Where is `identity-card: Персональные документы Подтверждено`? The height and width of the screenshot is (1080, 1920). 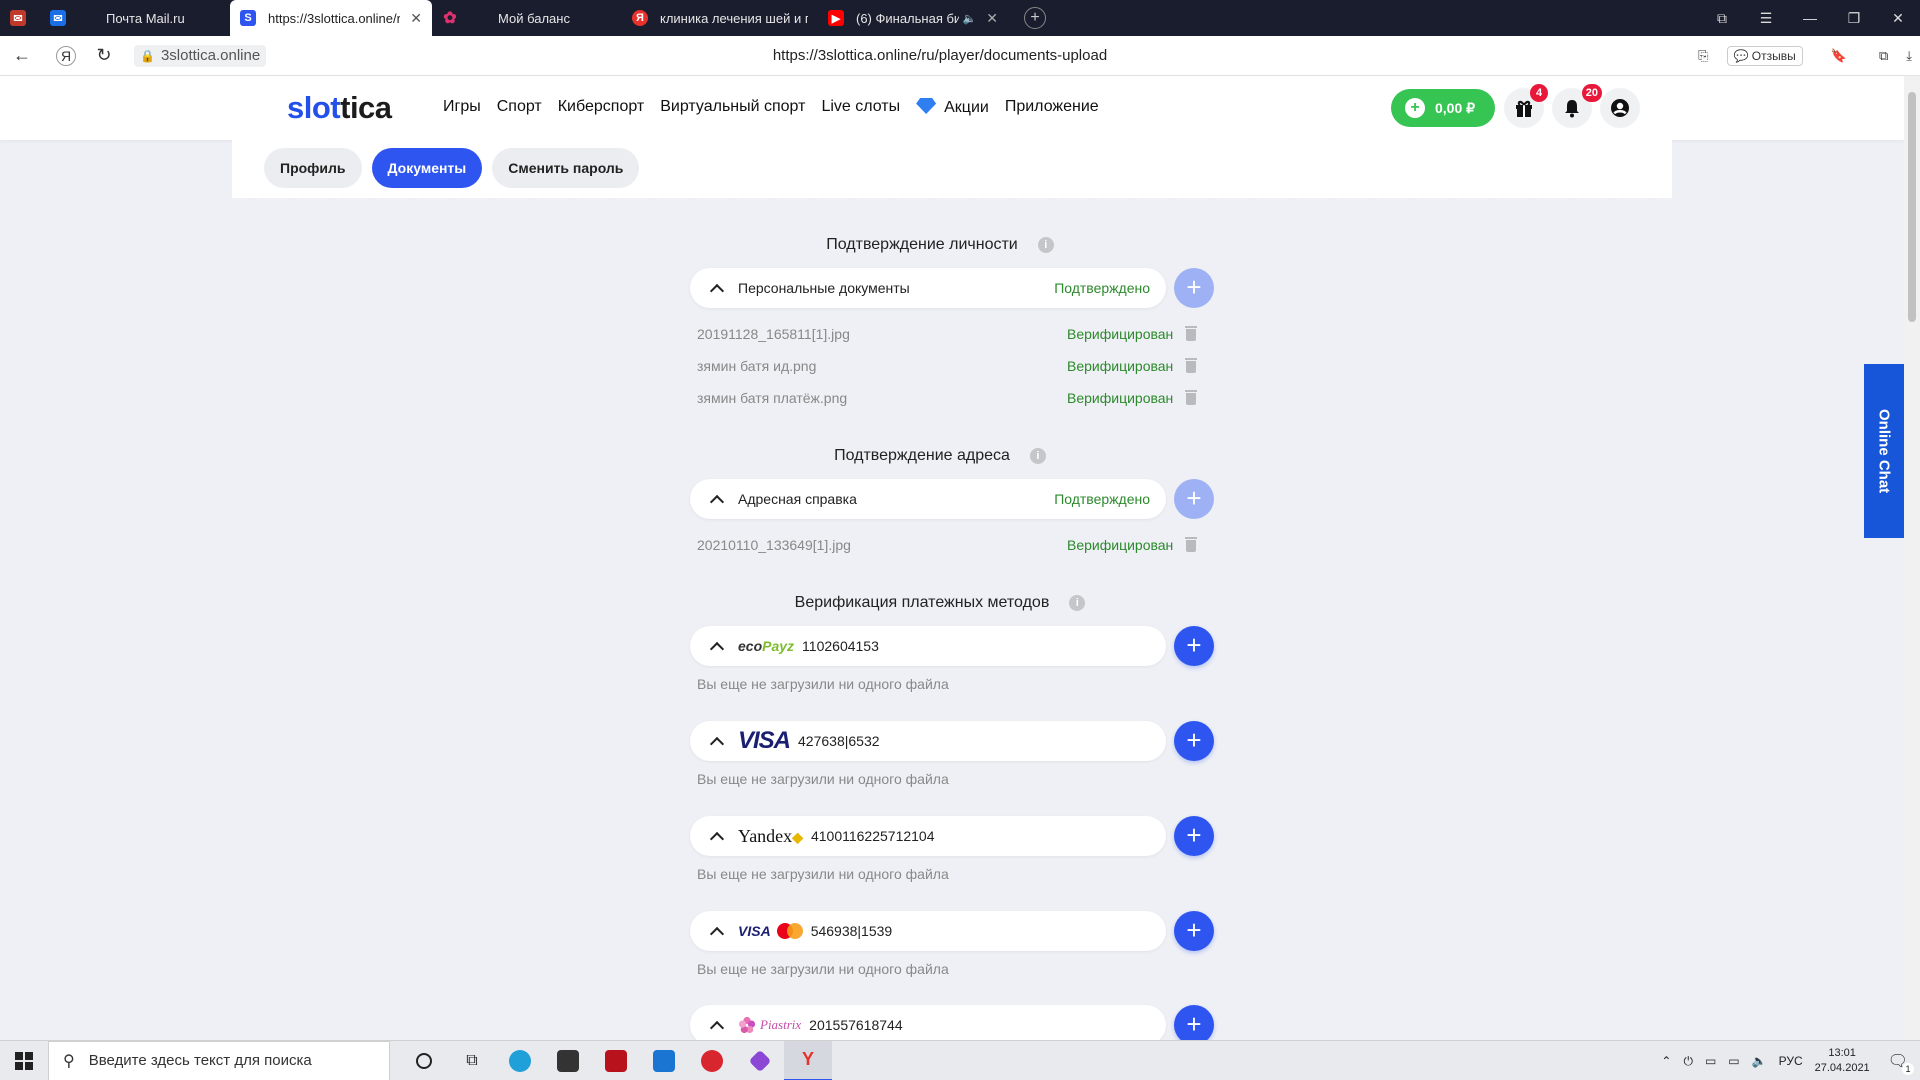 identity-card: Персональные документы Подтверждено is located at coordinates (928, 288).